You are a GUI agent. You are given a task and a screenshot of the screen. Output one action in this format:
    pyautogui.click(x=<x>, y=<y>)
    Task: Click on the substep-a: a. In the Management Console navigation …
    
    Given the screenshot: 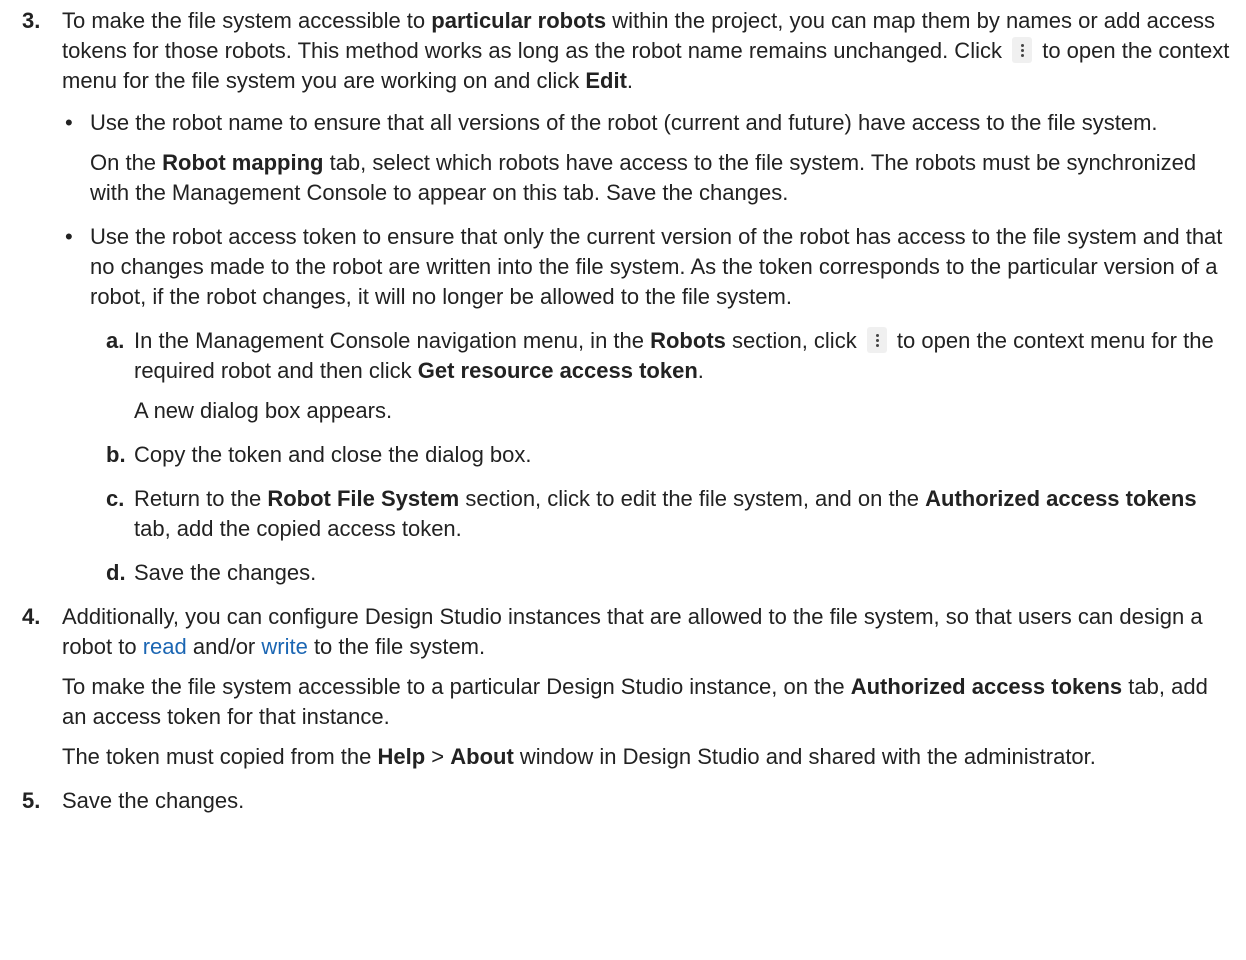 What is the action you would take?
    pyautogui.click(x=660, y=375)
    